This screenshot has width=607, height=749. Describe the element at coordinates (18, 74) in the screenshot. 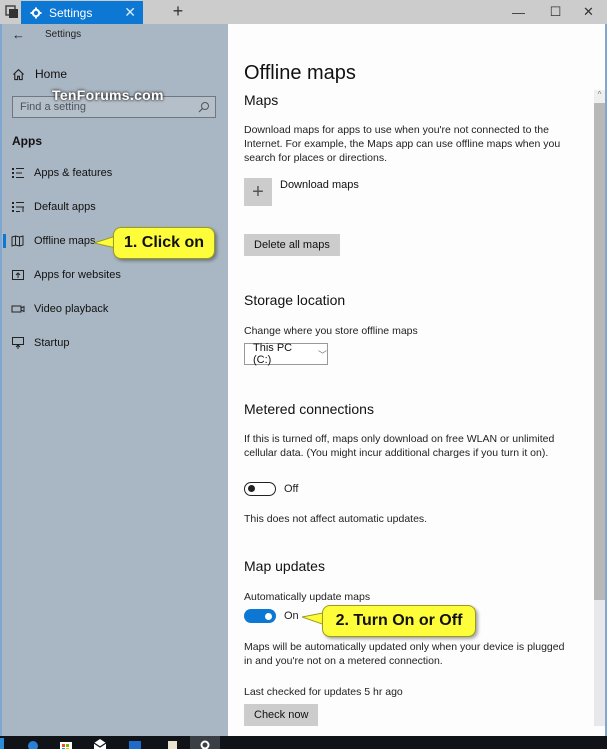

I see `home-icon` at that location.